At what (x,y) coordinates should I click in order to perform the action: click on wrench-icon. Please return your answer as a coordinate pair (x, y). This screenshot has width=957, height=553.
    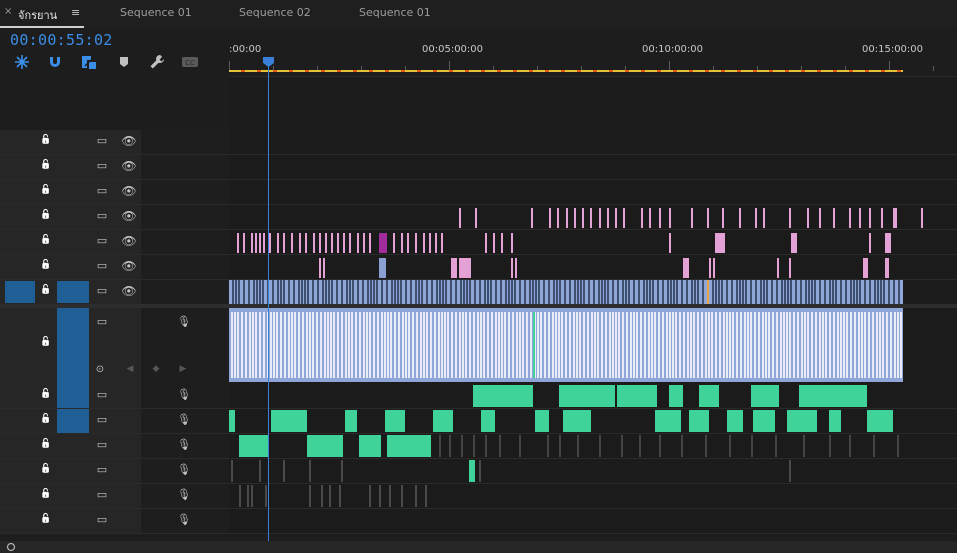
    Looking at the image, I should click on (157, 62).